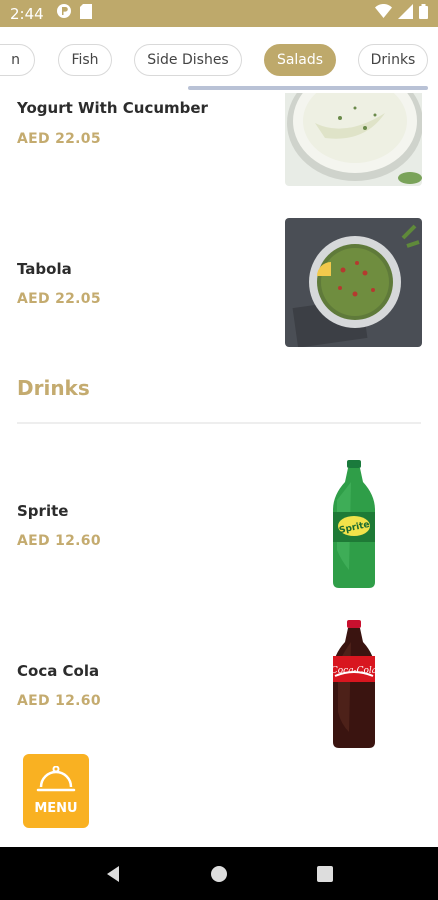 This screenshot has height=900, width=438. Describe the element at coordinates (56, 808) in the screenshot. I see `menu-button-label: MENU` at that location.